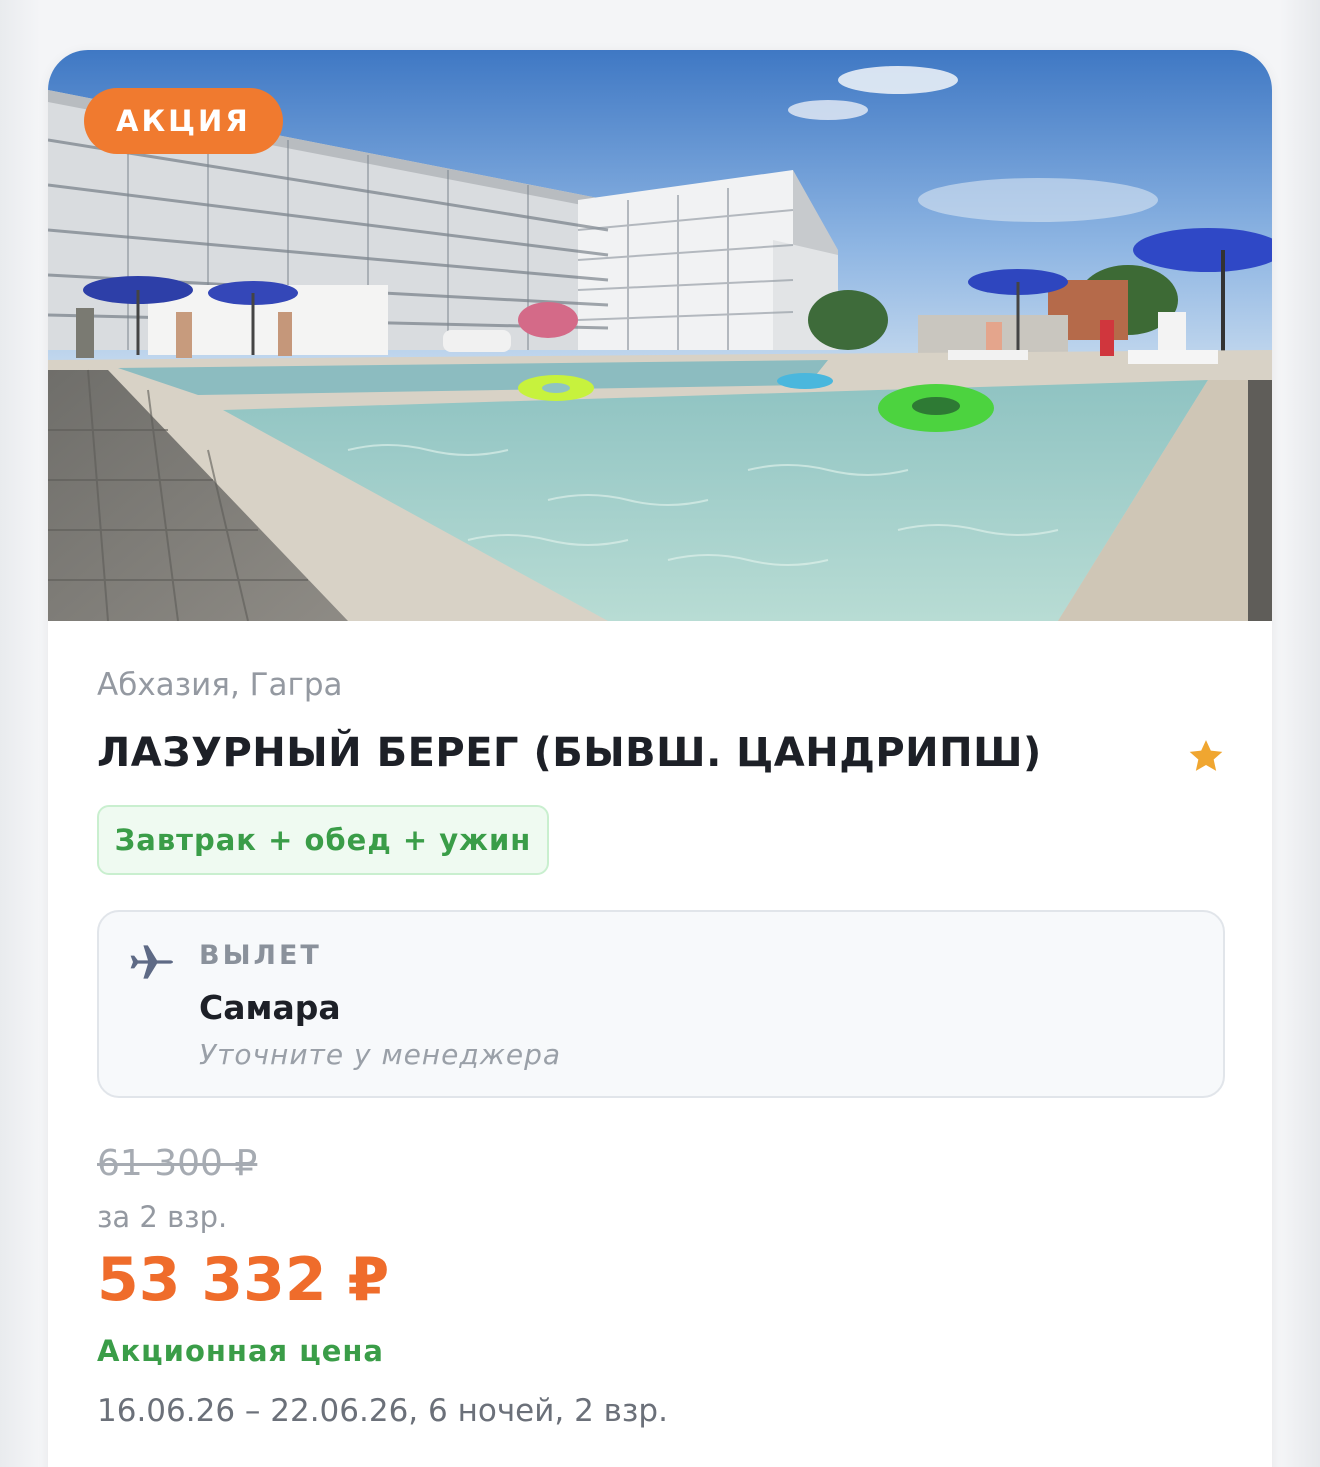 The image size is (1320, 1467). I want to click on promo-price-label: Акционная цена, so click(240, 1351).